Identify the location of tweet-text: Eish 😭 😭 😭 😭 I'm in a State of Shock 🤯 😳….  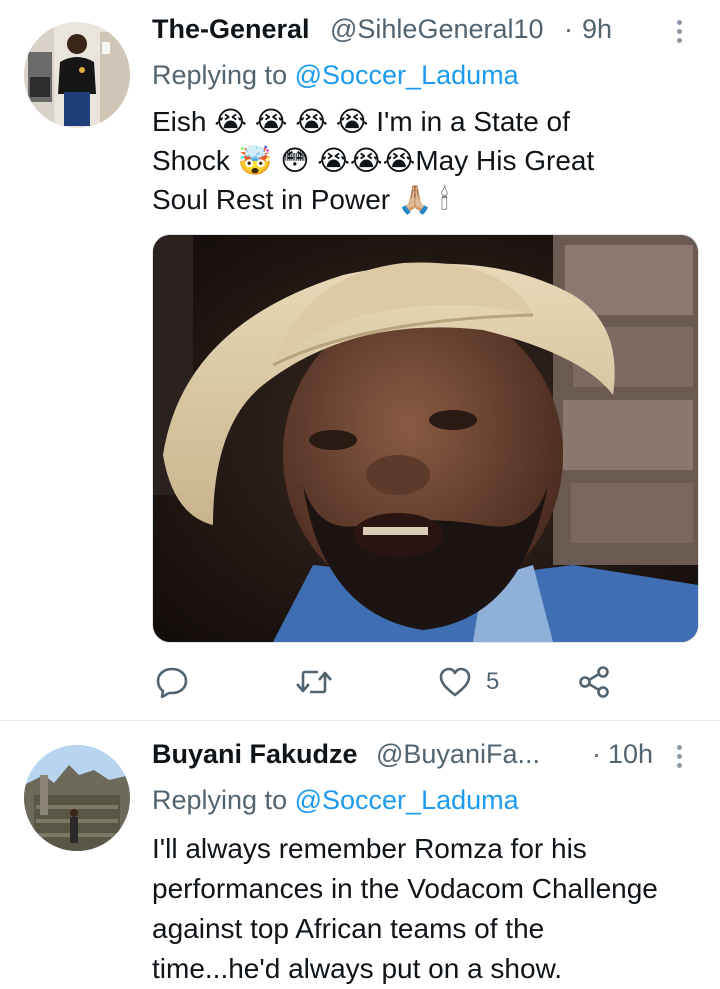
(429, 160).